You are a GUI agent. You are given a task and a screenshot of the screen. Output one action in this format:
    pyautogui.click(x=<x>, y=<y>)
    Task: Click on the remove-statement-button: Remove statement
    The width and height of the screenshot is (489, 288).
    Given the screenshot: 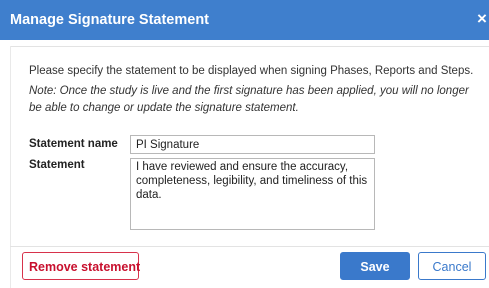 What is the action you would take?
    pyautogui.click(x=81, y=266)
    